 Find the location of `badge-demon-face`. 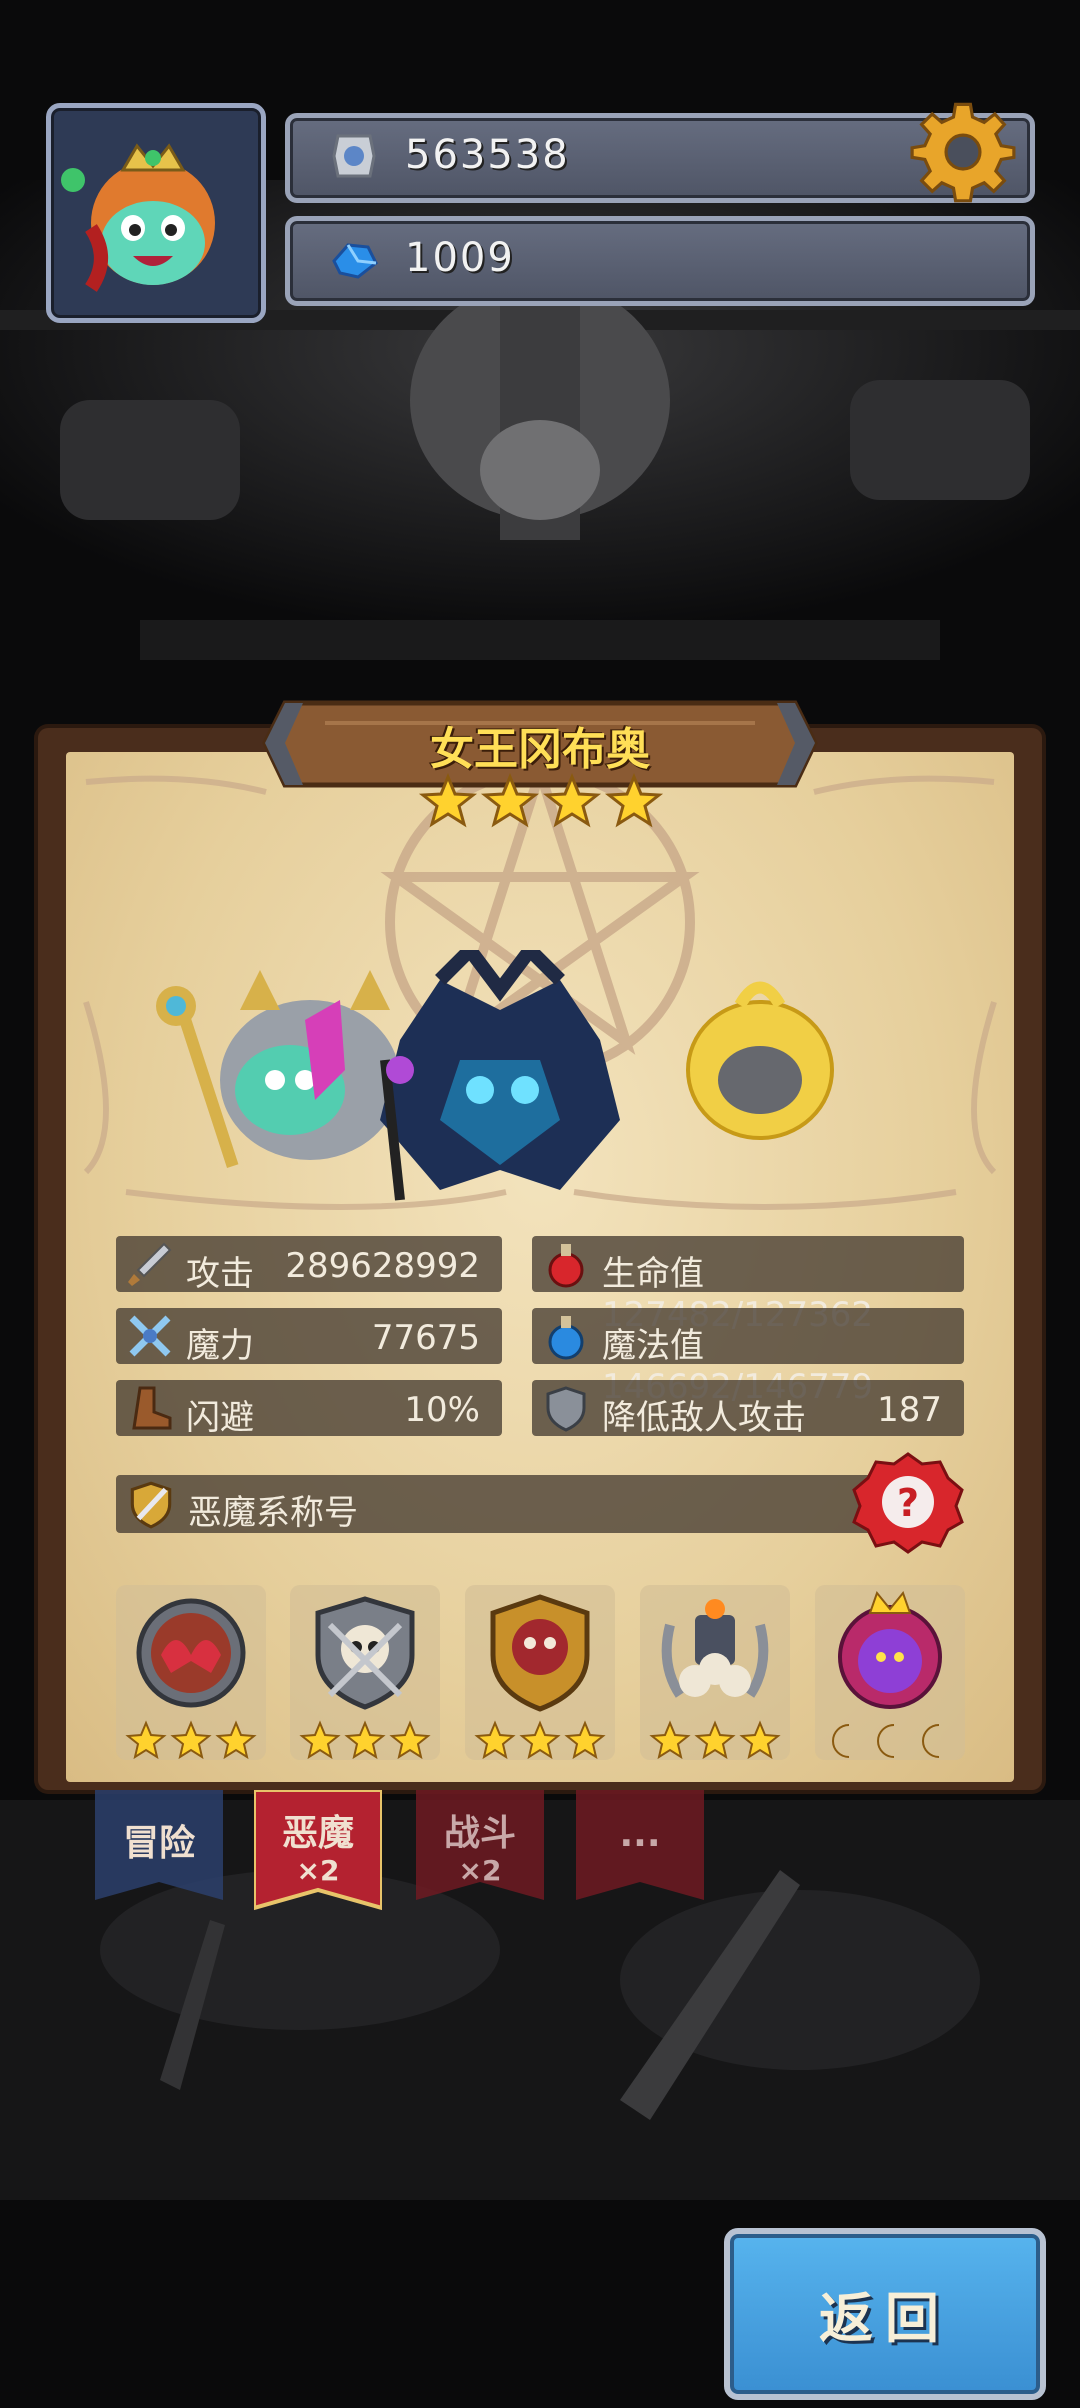

badge-demon-face is located at coordinates (540, 1672).